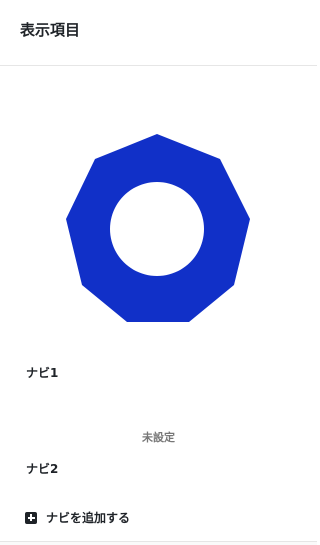 The height and width of the screenshot is (545, 320). I want to click on plus-square-icon, so click(31, 517).